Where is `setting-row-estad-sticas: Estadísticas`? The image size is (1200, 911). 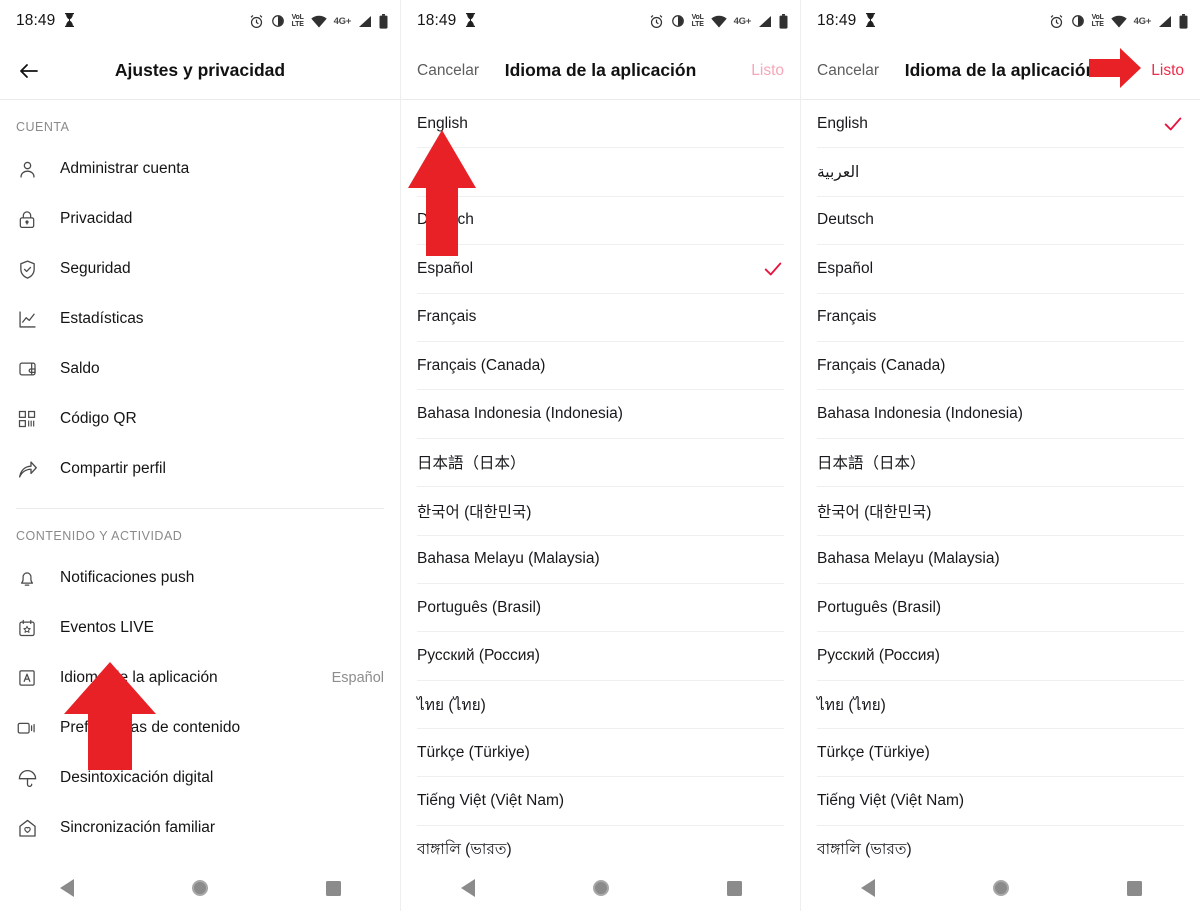
setting-row-estad-sticas: Estadísticas is located at coordinates (200, 319).